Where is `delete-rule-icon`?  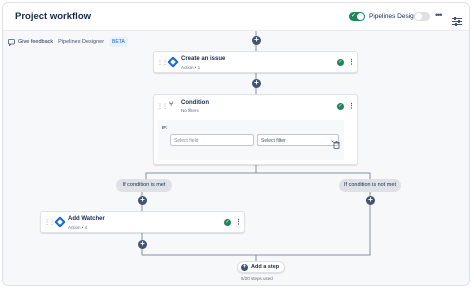 delete-rule-icon is located at coordinates (336, 145).